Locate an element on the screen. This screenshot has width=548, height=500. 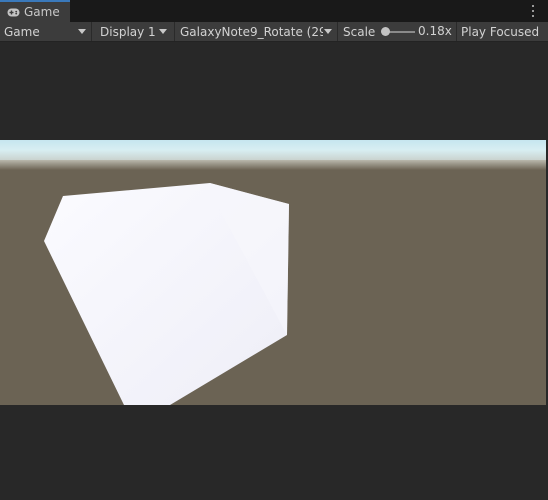
resolution-dropdown-label: GalaxyNote9_Rotate (296 is located at coordinates (251, 31).